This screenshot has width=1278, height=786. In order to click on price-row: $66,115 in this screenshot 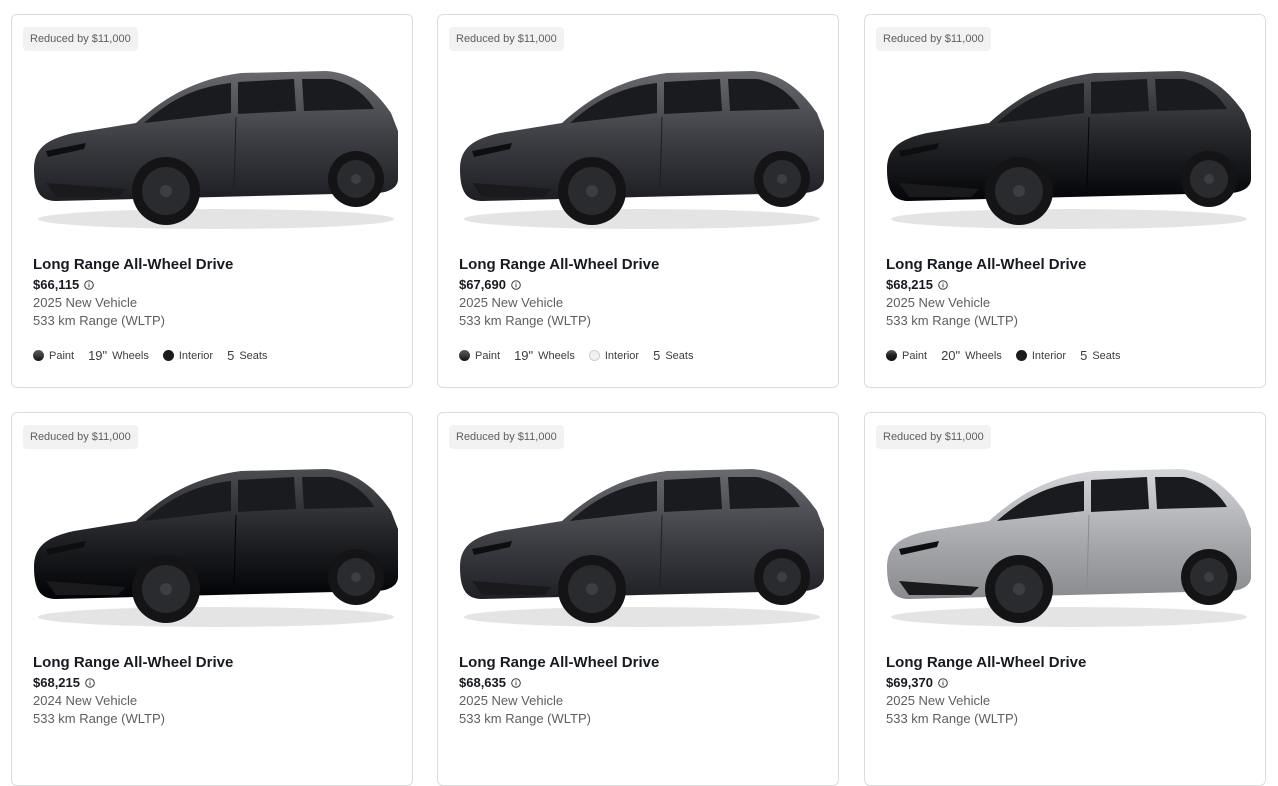, I will do `click(64, 284)`.